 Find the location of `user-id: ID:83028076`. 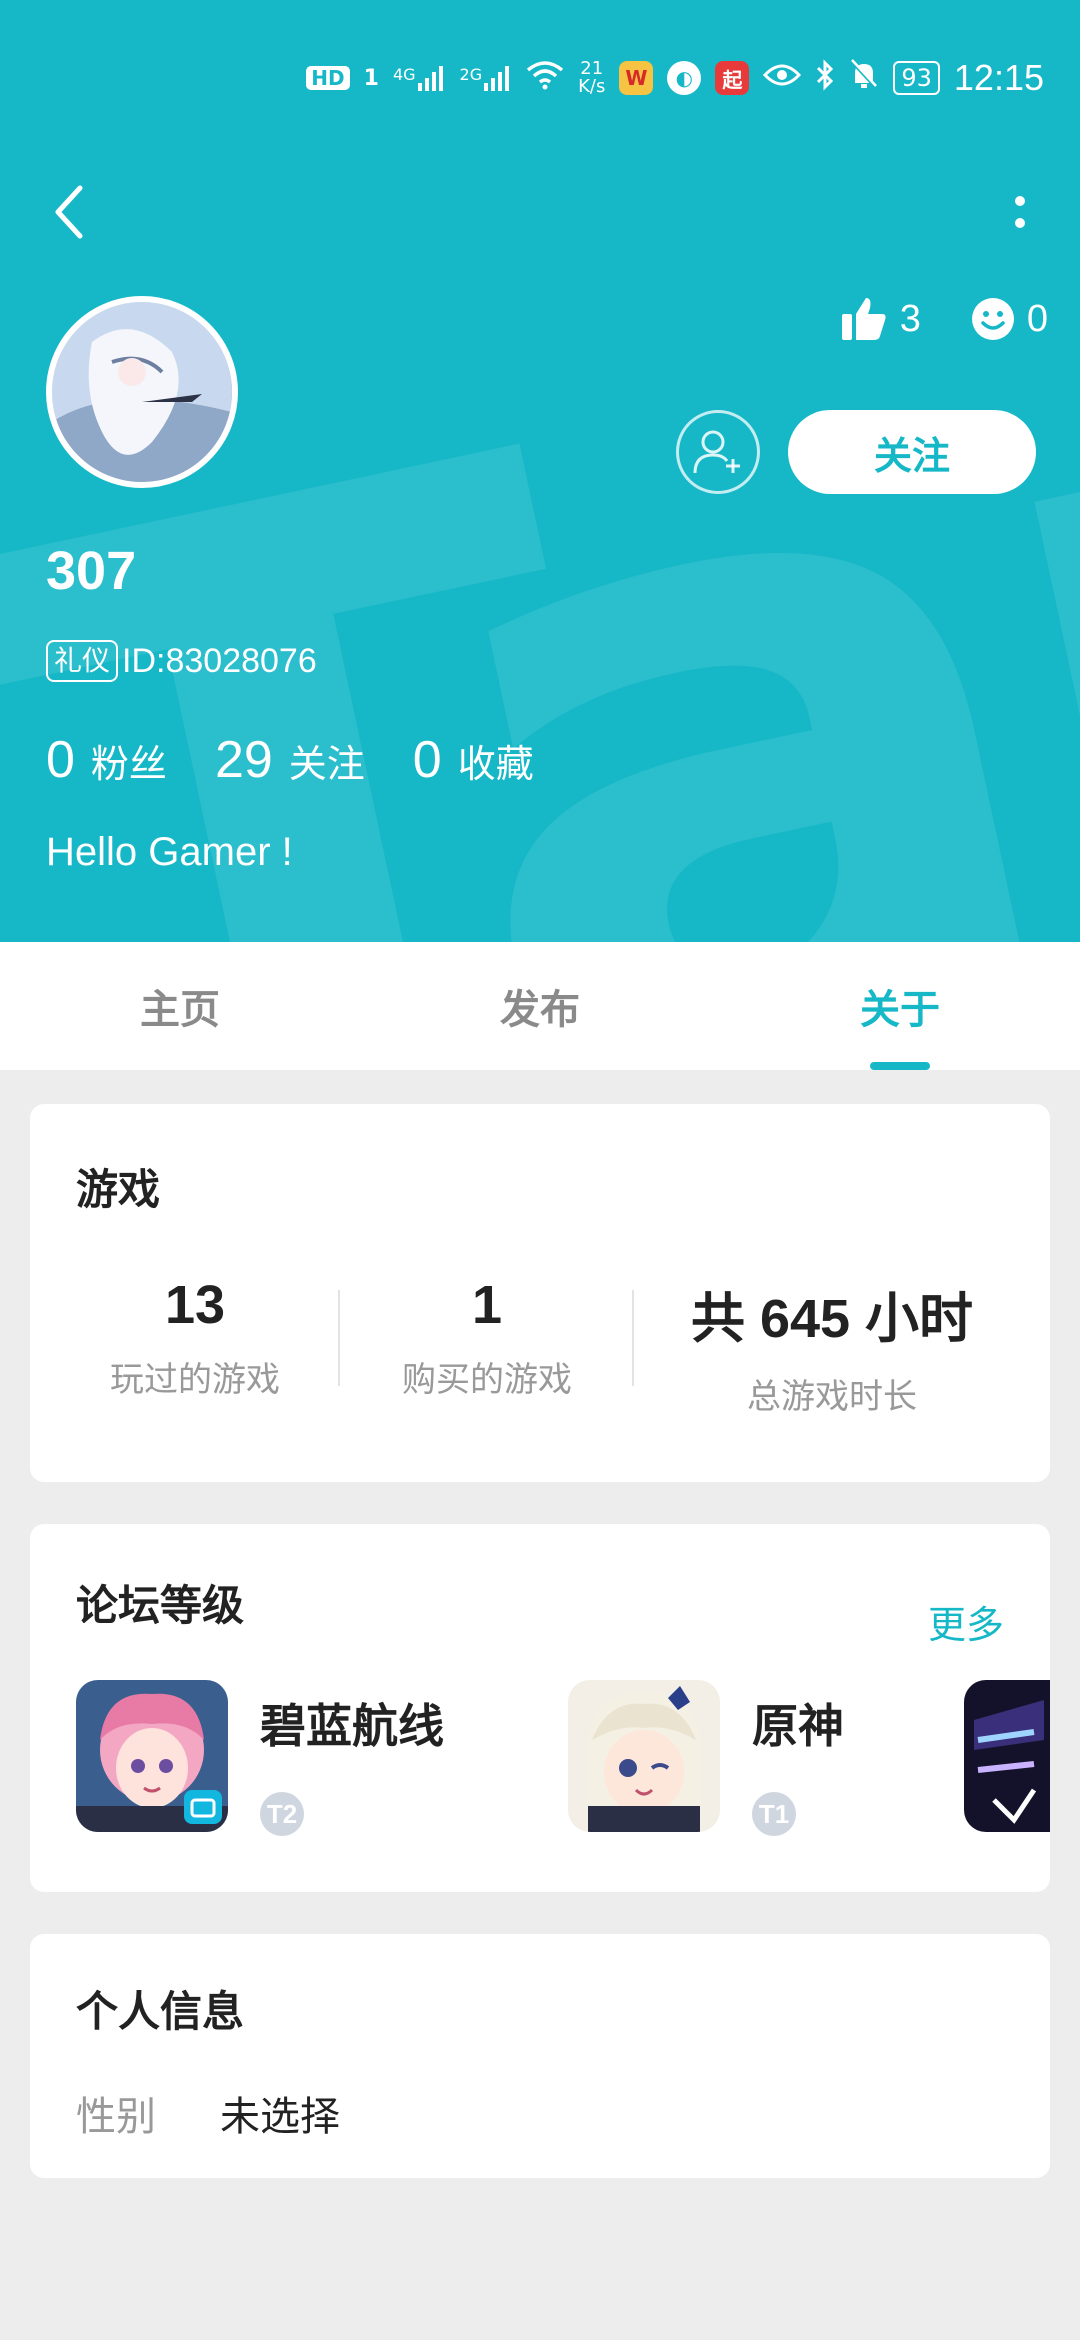

user-id: ID:83028076 is located at coordinates (219, 660).